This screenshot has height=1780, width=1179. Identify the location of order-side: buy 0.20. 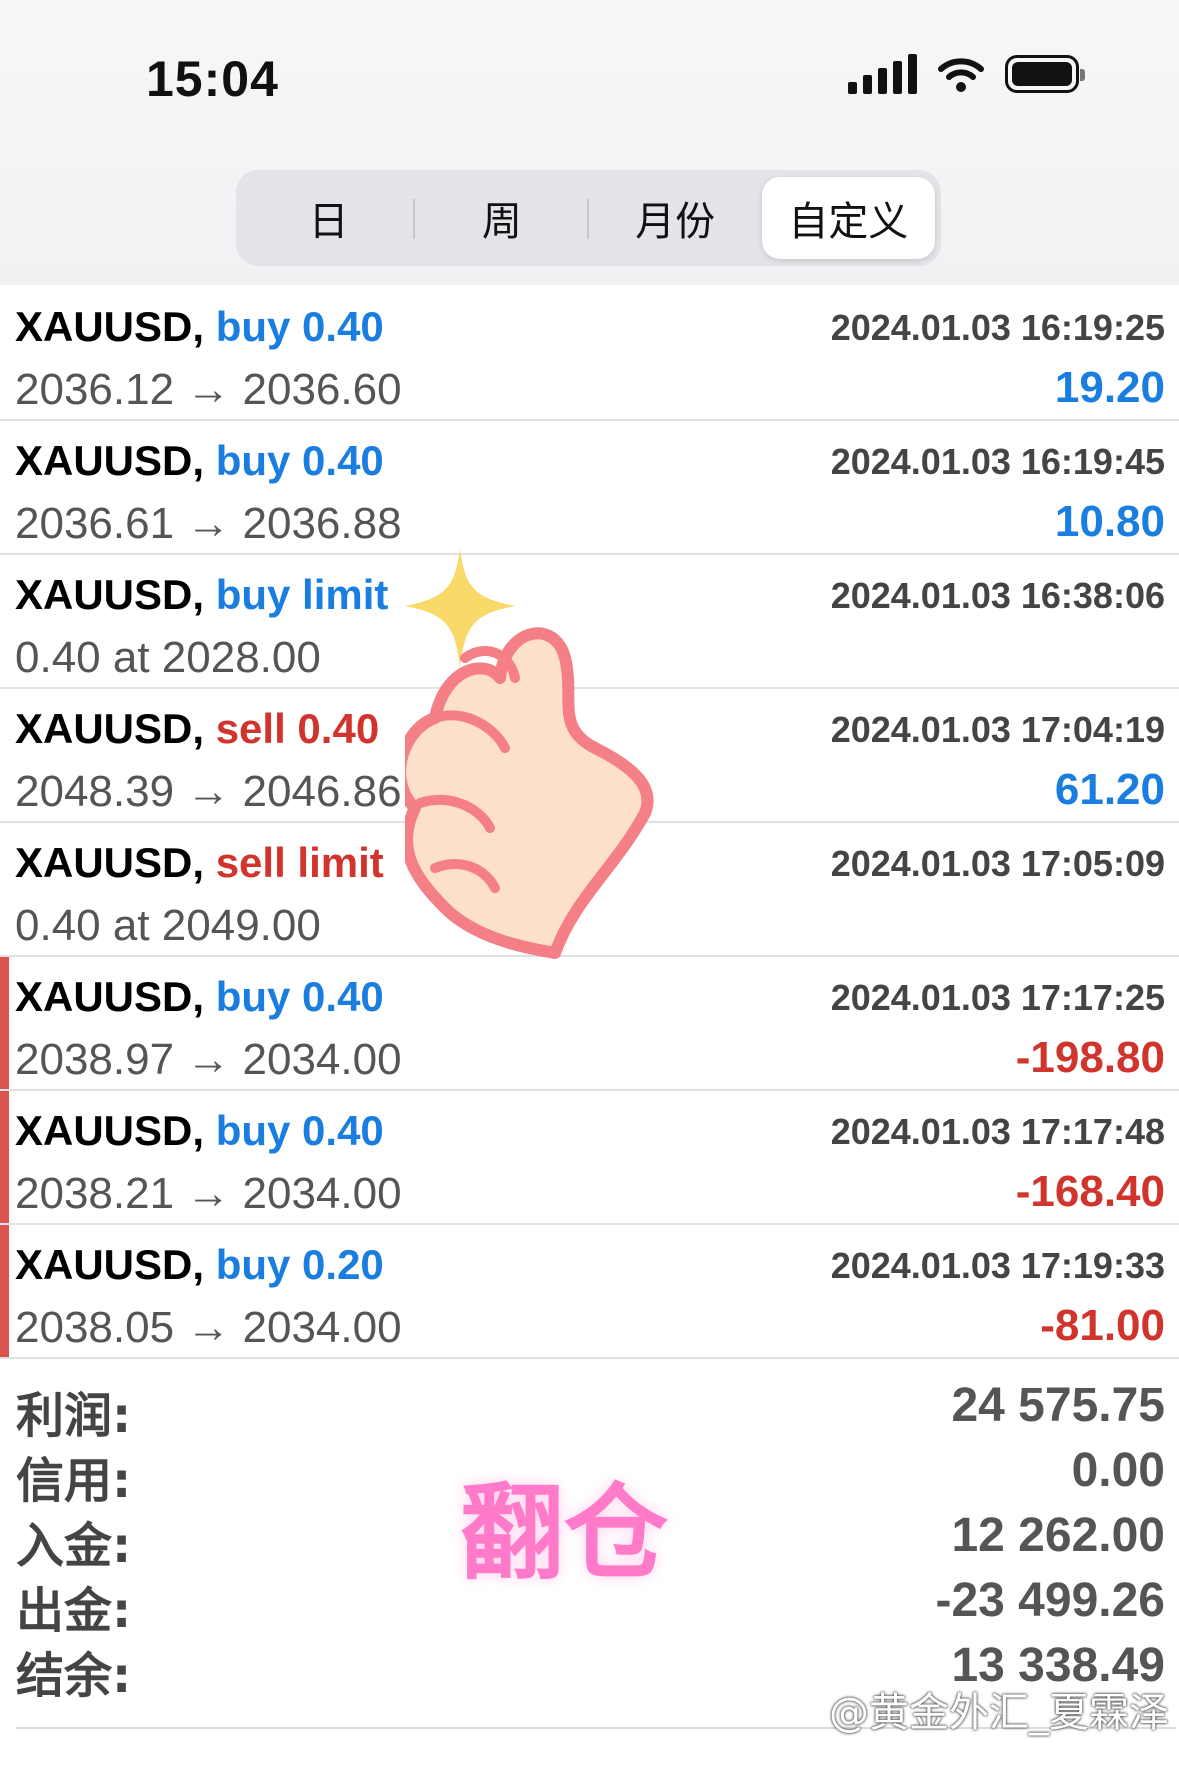
(299, 1264).